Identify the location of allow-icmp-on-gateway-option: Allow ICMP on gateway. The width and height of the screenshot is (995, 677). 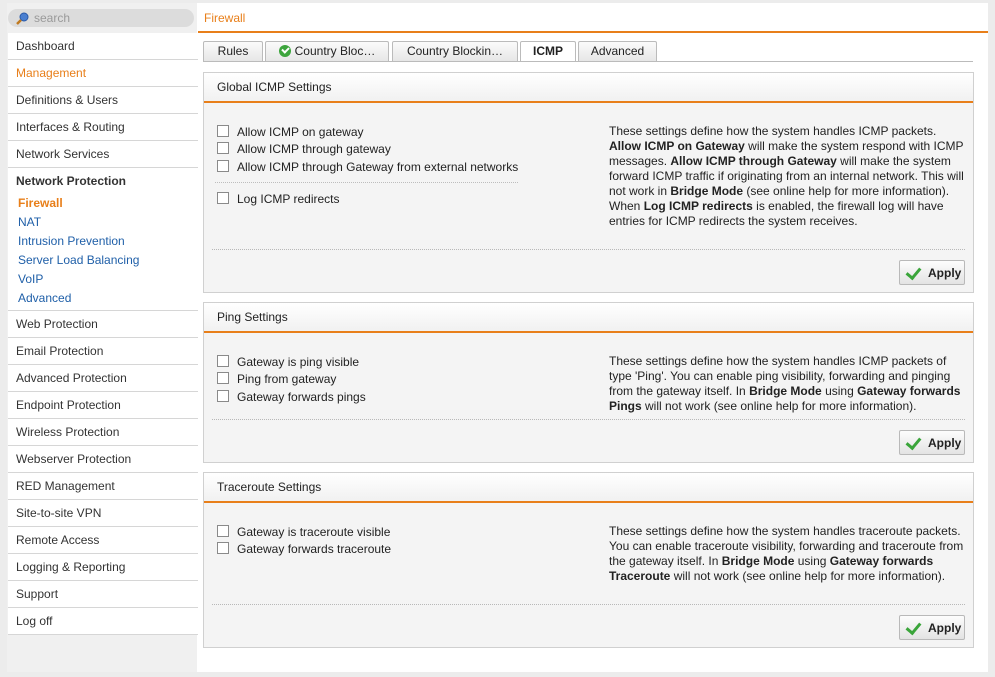
(290, 132).